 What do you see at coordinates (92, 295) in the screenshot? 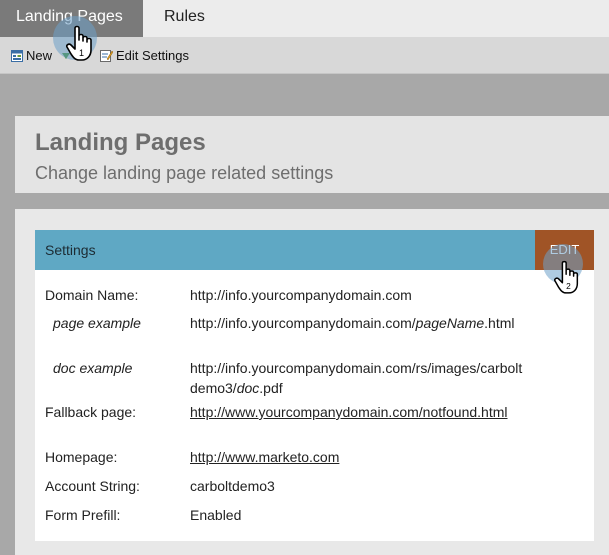
I see `setting-label: Domain Name:` at bounding box center [92, 295].